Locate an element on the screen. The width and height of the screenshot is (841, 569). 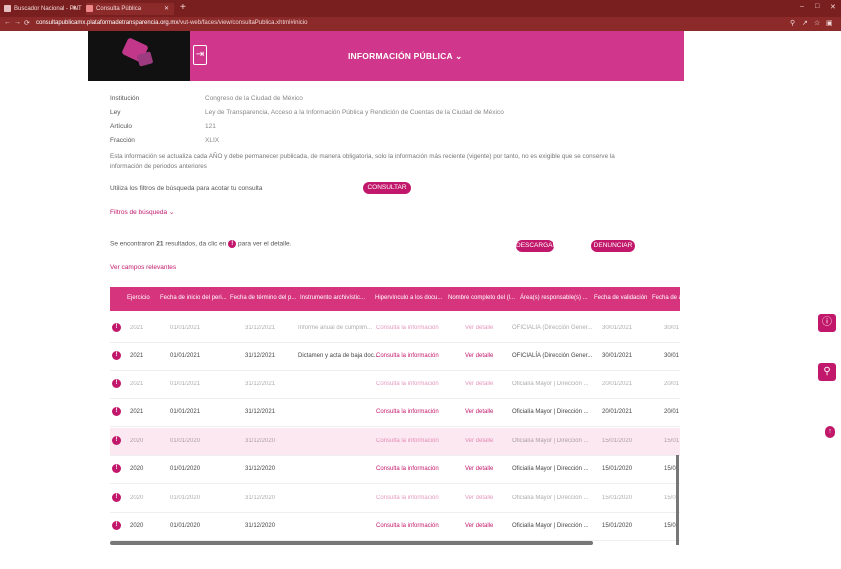
search-icon: ⚲ is located at coordinates (794, 23).